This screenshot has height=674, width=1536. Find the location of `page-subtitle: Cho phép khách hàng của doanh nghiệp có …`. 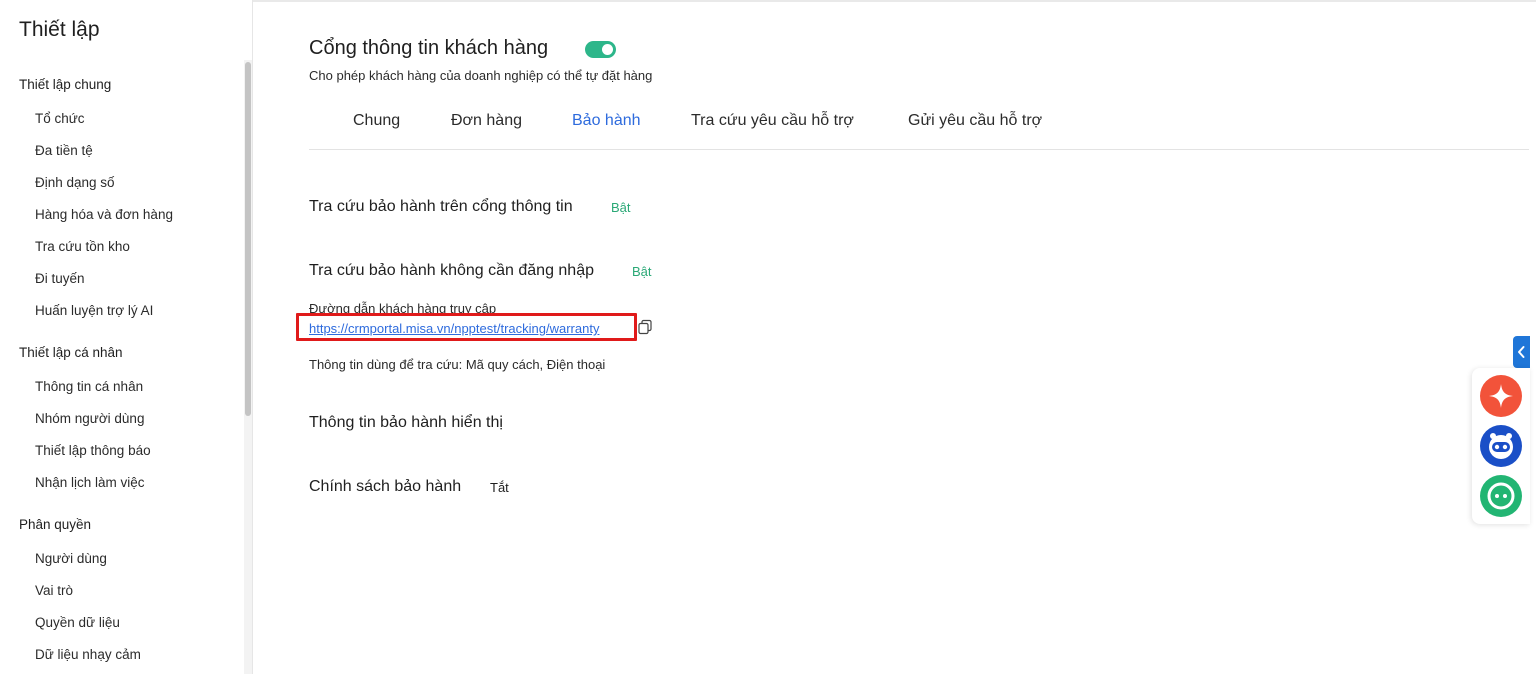

page-subtitle: Cho phép khách hàng của doanh nghiệp có … is located at coordinates (481, 75).